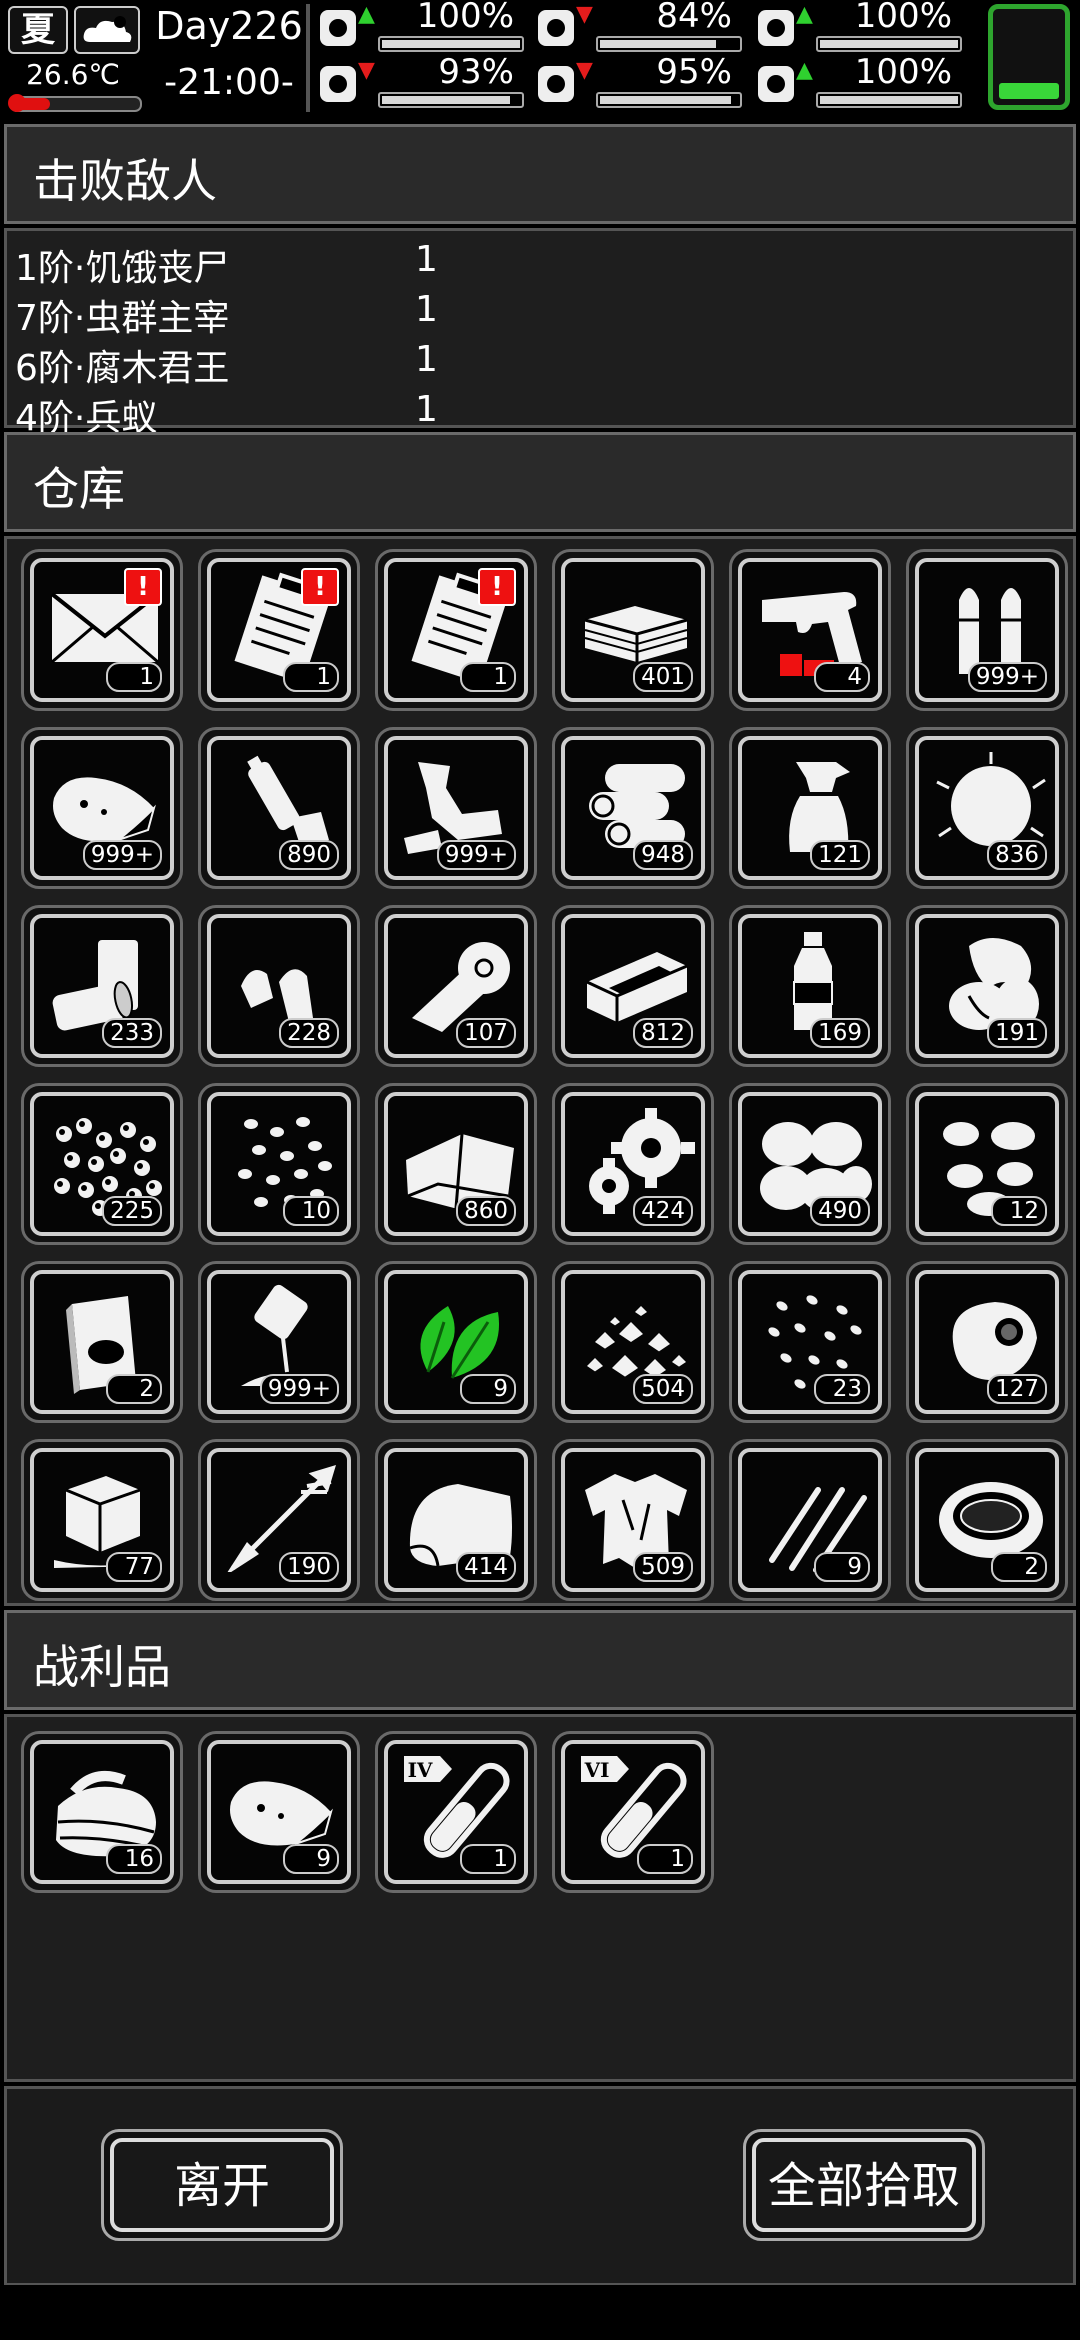 This screenshot has height=2340, width=1080. Describe the element at coordinates (842, 1389) in the screenshot. I see `item-count: 23` at that location.